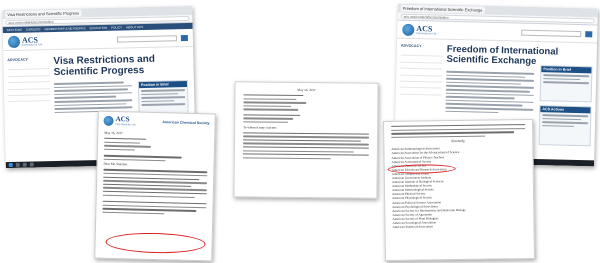 Image resolution: width=600 pixels, height=263 pixels. What do you see at coordinates (155, 174) in the screenshot?
I see `letter-body: May 16, 2017 Dear Mr. Steinlen:` at bounding box center [155, 174].